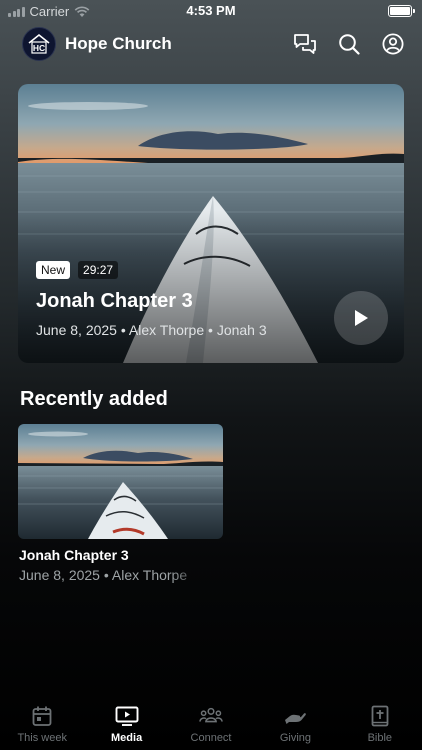 The height and width of the screenshot is (750, 422). What do you see at coordinates (149, 575) in the screenshot?
I see `media-card-speaker: Alex Thorpe` at bounding box center [149, 575].